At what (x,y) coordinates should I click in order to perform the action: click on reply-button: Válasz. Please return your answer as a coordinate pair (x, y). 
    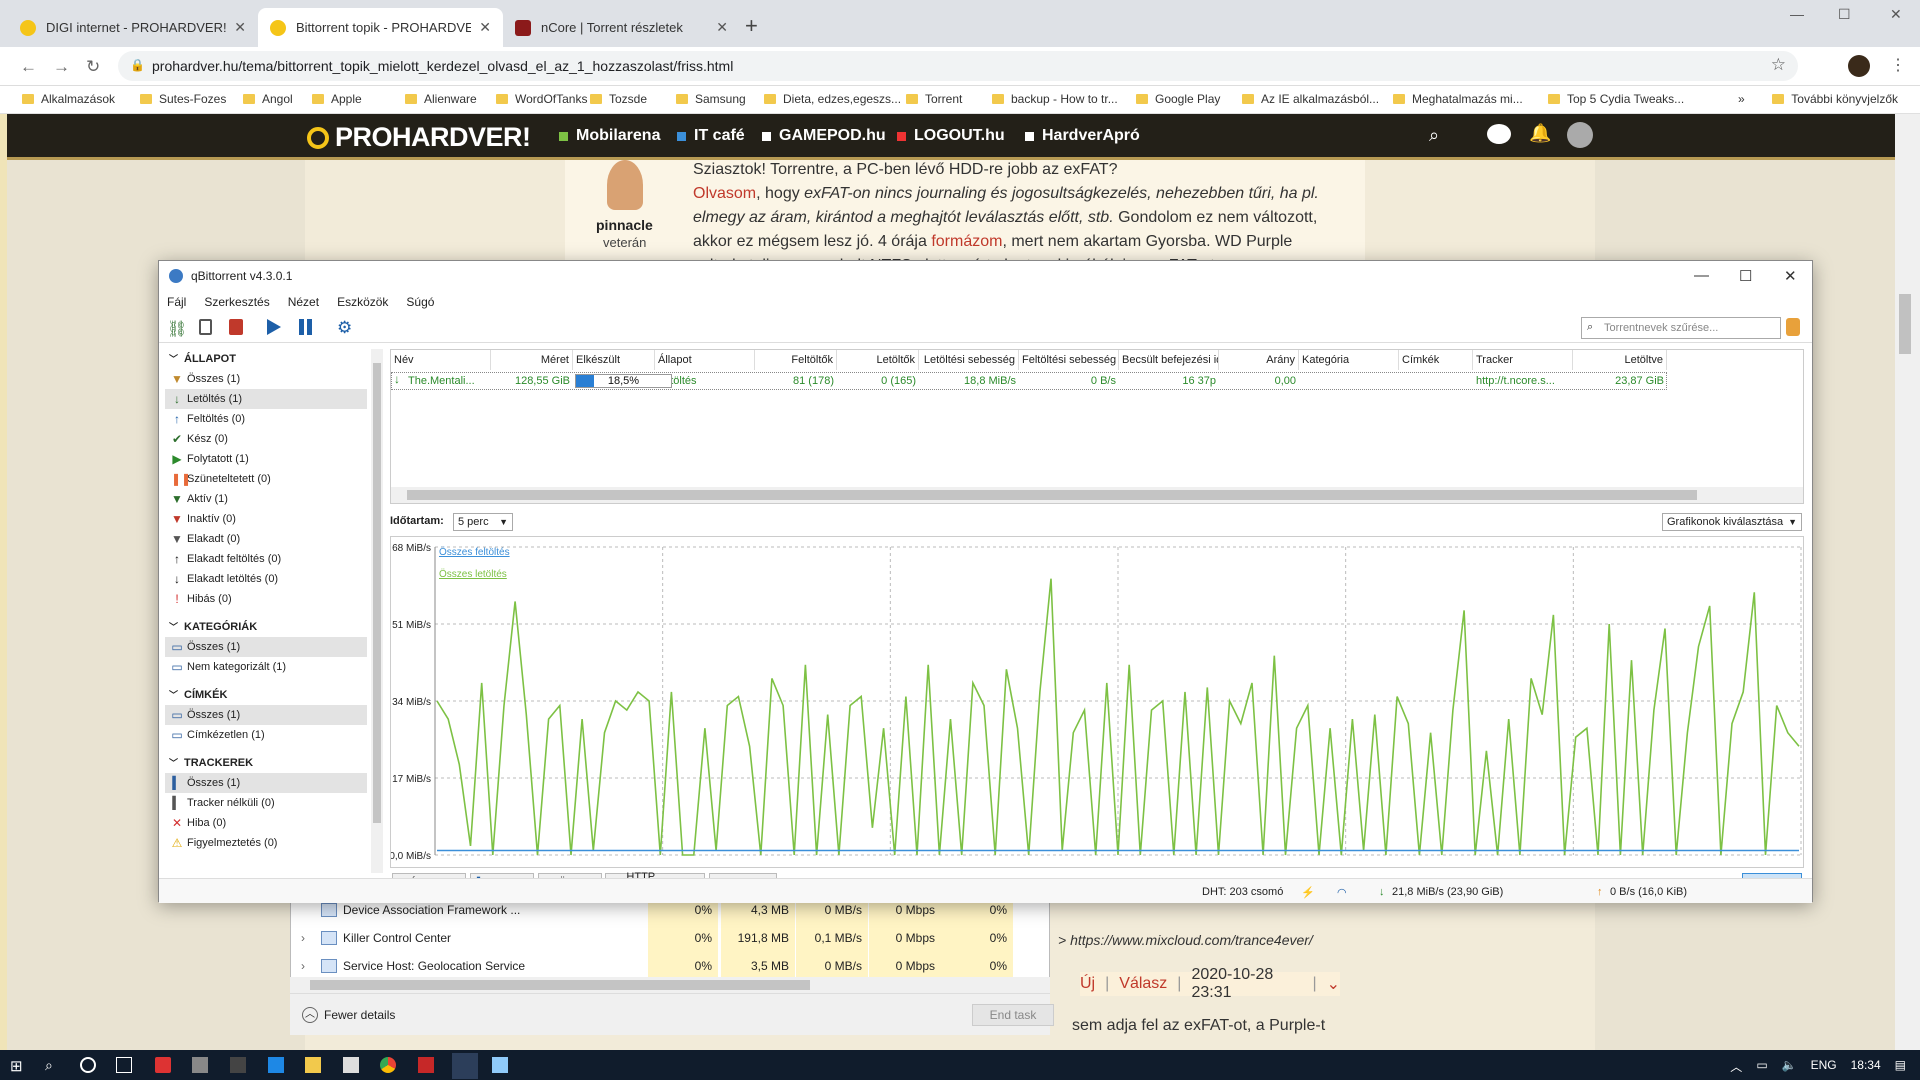
    Looking at the image, I should click on (1143, 984).